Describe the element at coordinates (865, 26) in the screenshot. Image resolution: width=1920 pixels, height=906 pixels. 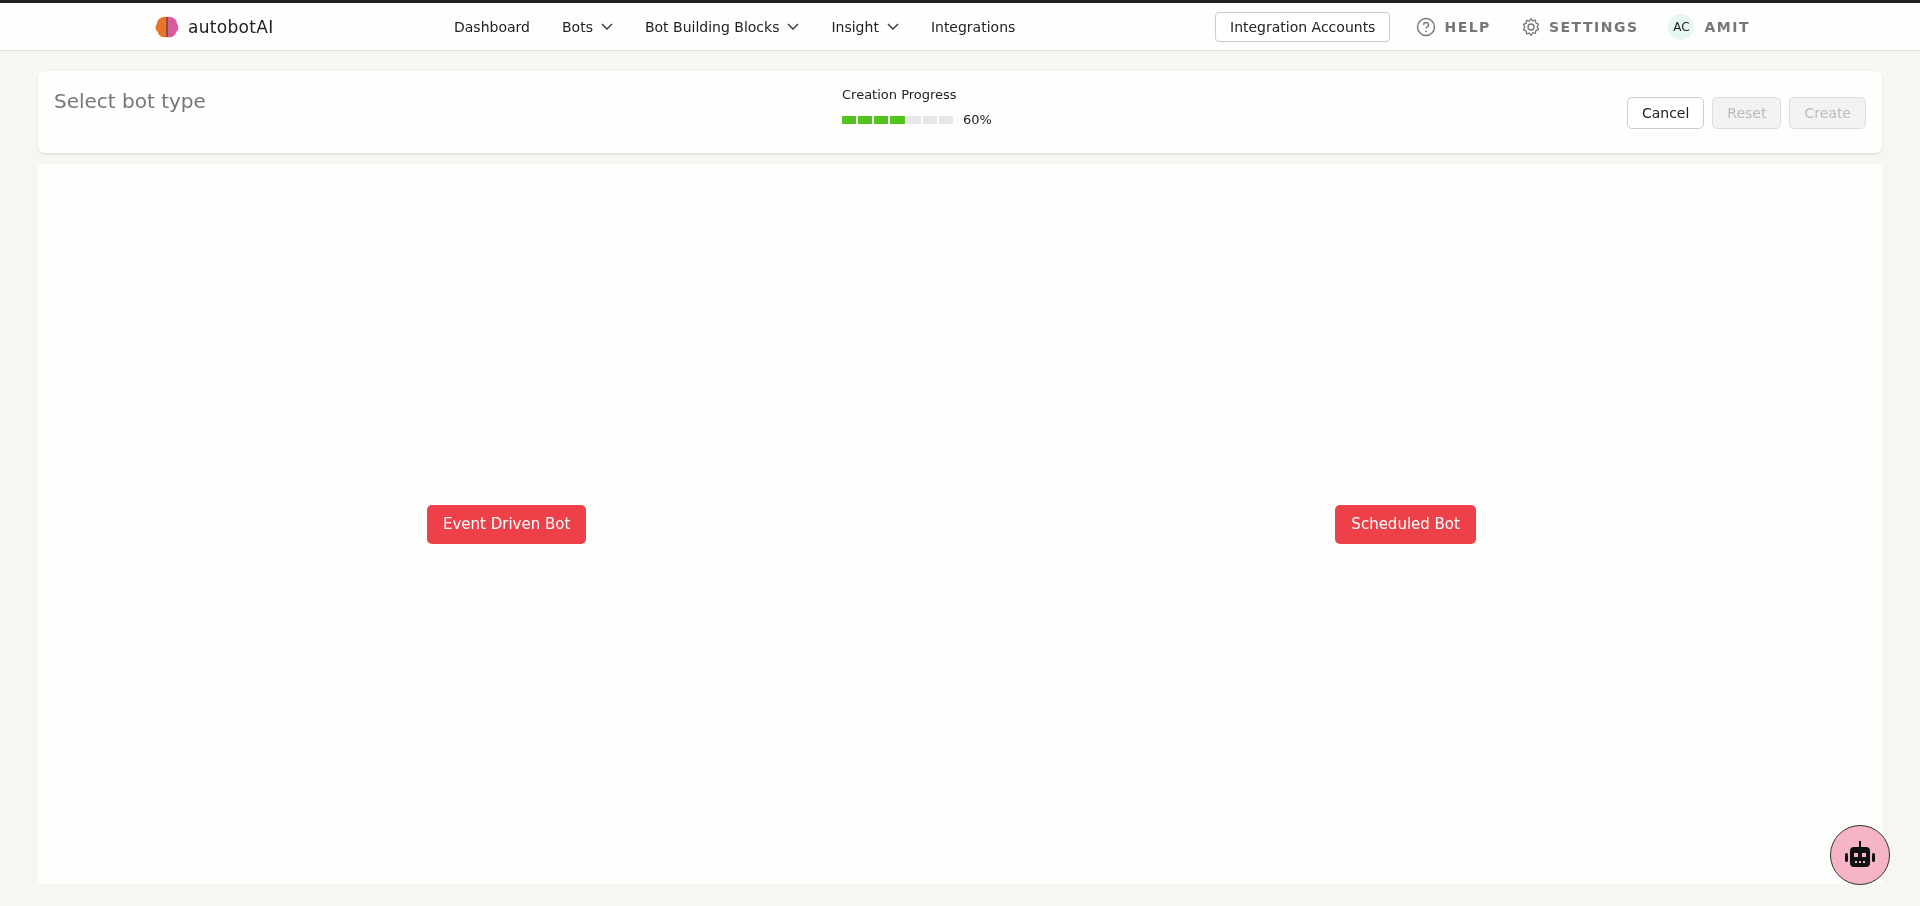
I see `nav-link: Insight` at that location.